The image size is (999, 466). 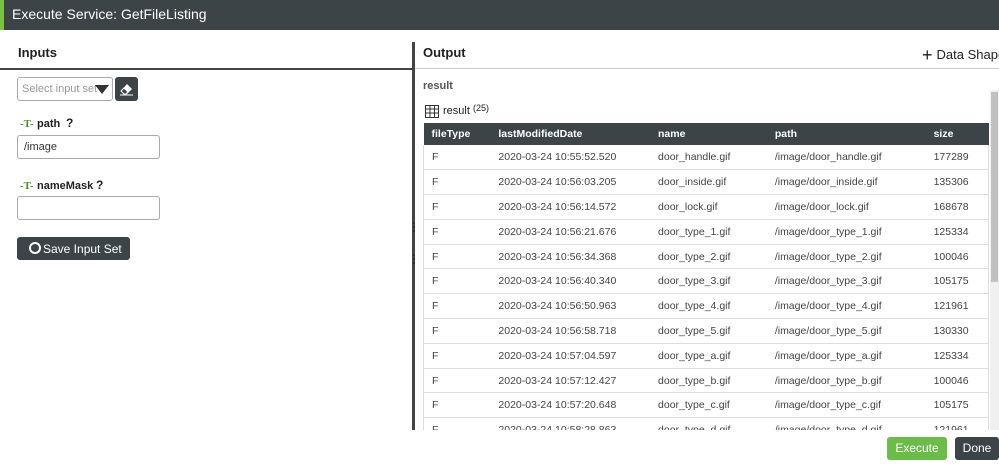 I want to click on cell-name: door_lock.gif, so click(x=708, y=207).